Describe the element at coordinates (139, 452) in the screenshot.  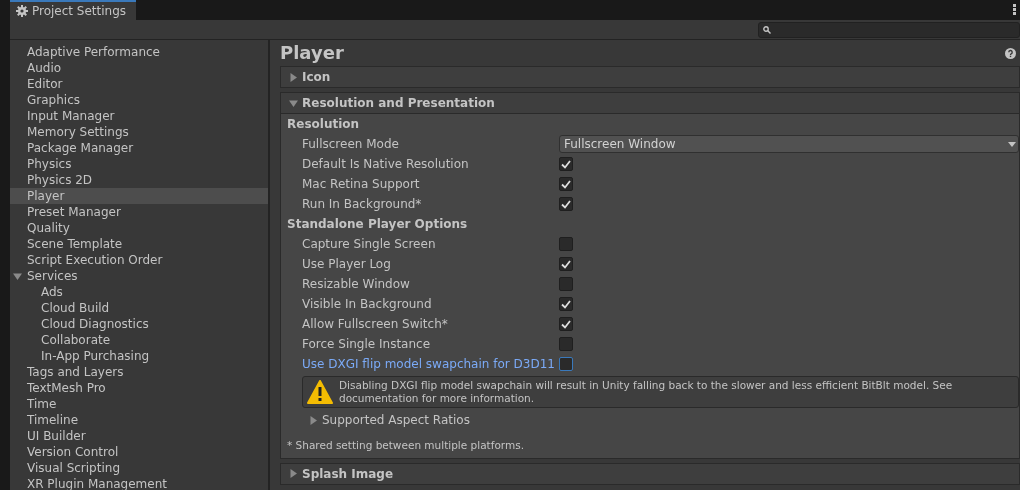
I see `sidebar-item: Version Control` at that location.